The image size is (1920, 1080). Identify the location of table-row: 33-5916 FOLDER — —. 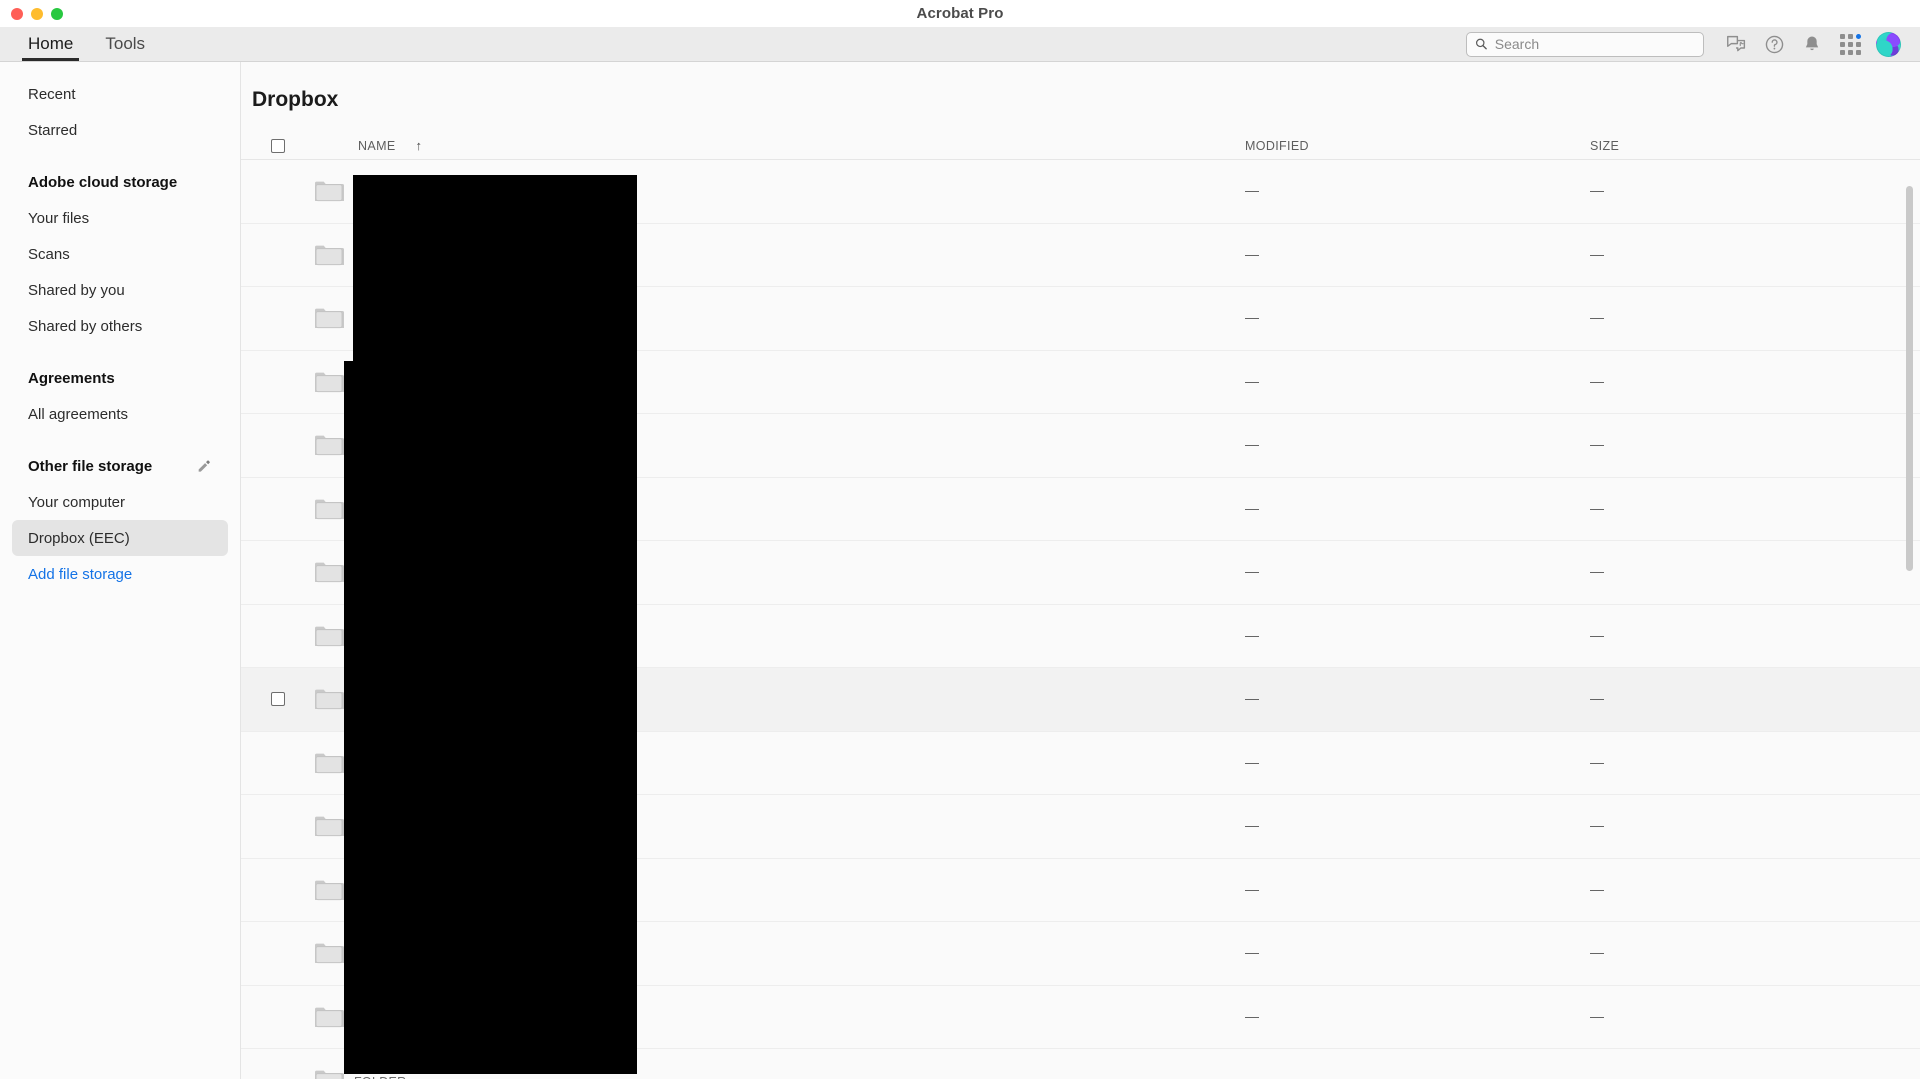
(1080, 382).